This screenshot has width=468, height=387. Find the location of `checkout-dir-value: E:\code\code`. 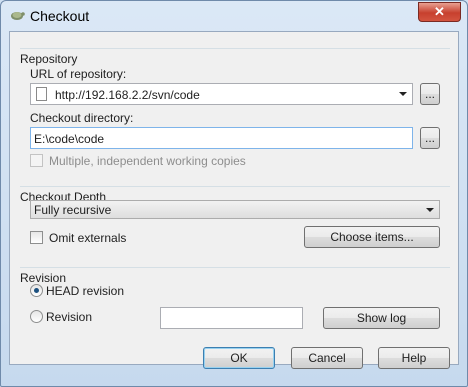

checkout-dir-value: E:\code\code is located at coordinates (69, 139).